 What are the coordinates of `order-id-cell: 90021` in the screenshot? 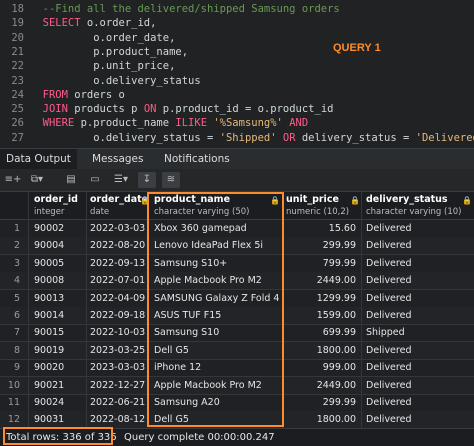 It's located at (49, 385).